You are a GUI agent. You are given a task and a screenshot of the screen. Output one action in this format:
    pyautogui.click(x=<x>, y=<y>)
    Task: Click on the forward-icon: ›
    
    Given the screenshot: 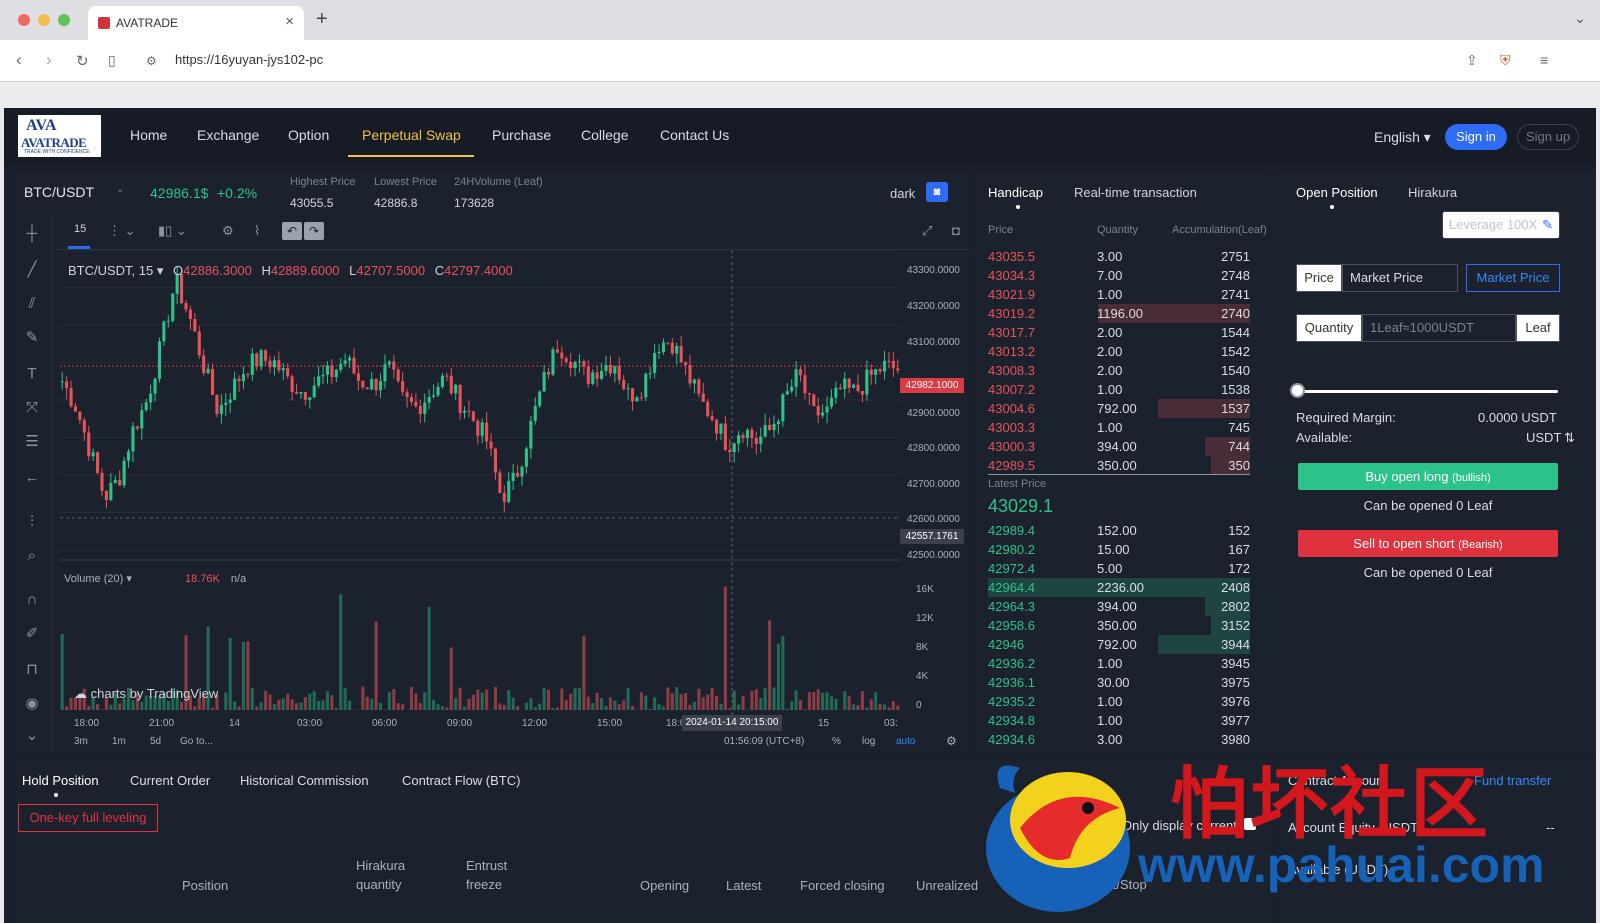 What is the action you would take?
    pyautogui.click(x=49, y=60)
    